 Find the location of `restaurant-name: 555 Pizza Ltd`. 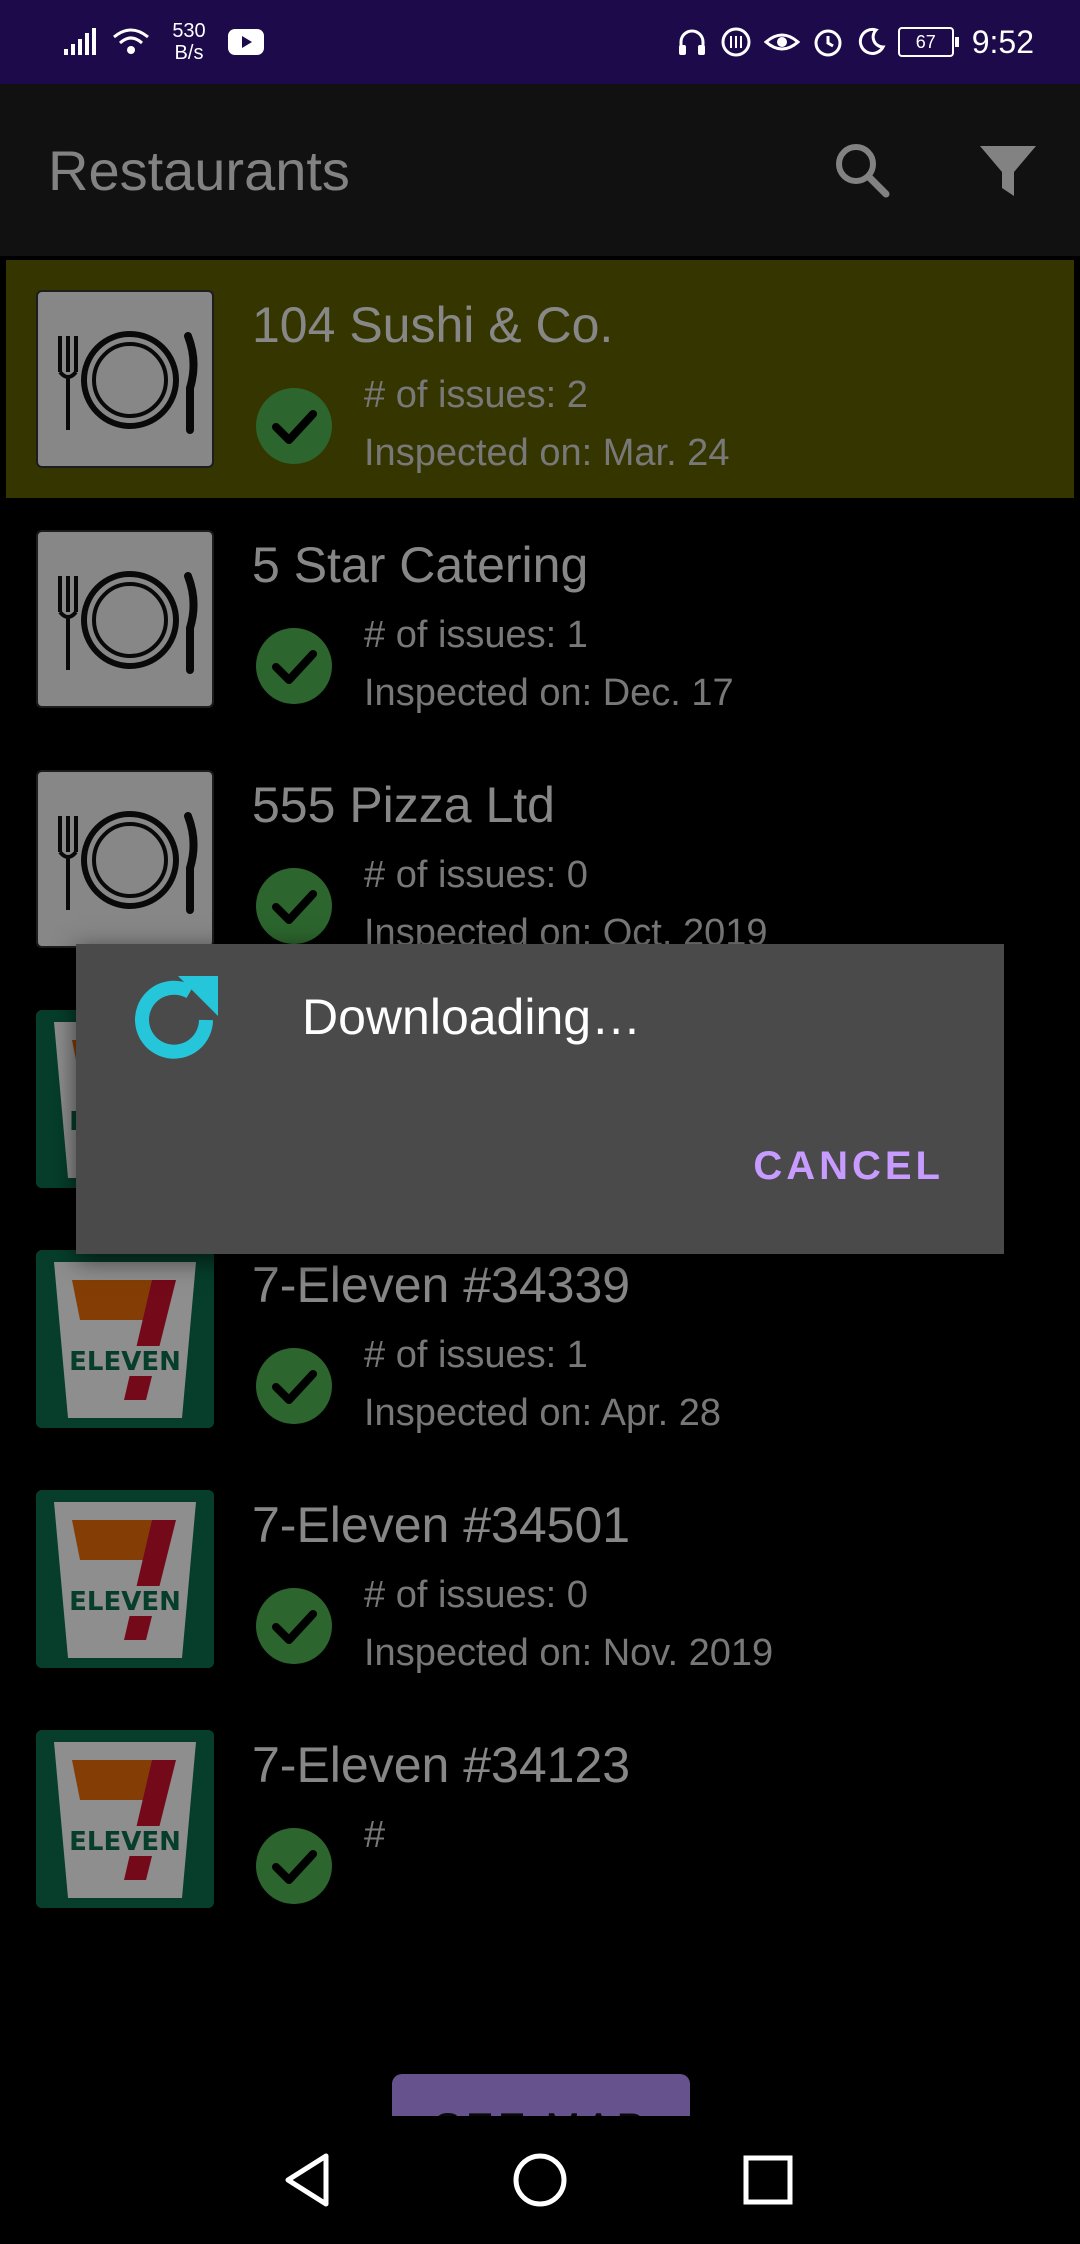

restaurant-name: 555 Pizza Ltd is located at coordinates (403, 805).